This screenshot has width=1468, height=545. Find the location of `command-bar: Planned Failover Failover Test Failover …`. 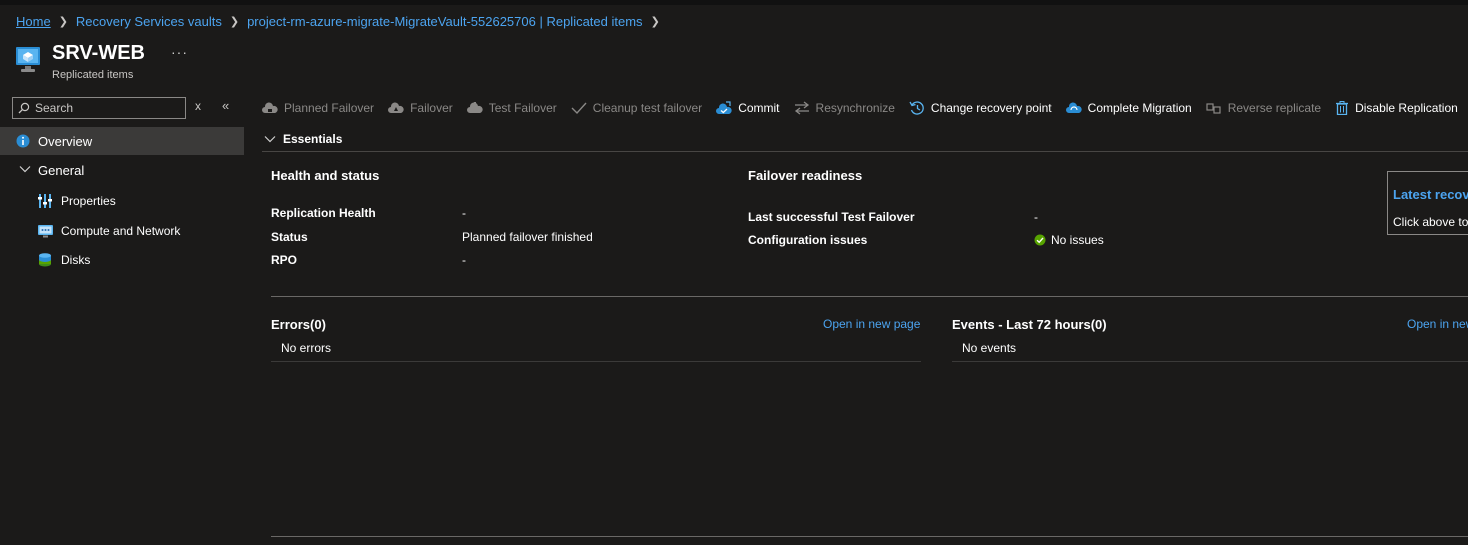

command-bar: Planned Failover Failover Test Failover … is located at coordinates (865, 108).